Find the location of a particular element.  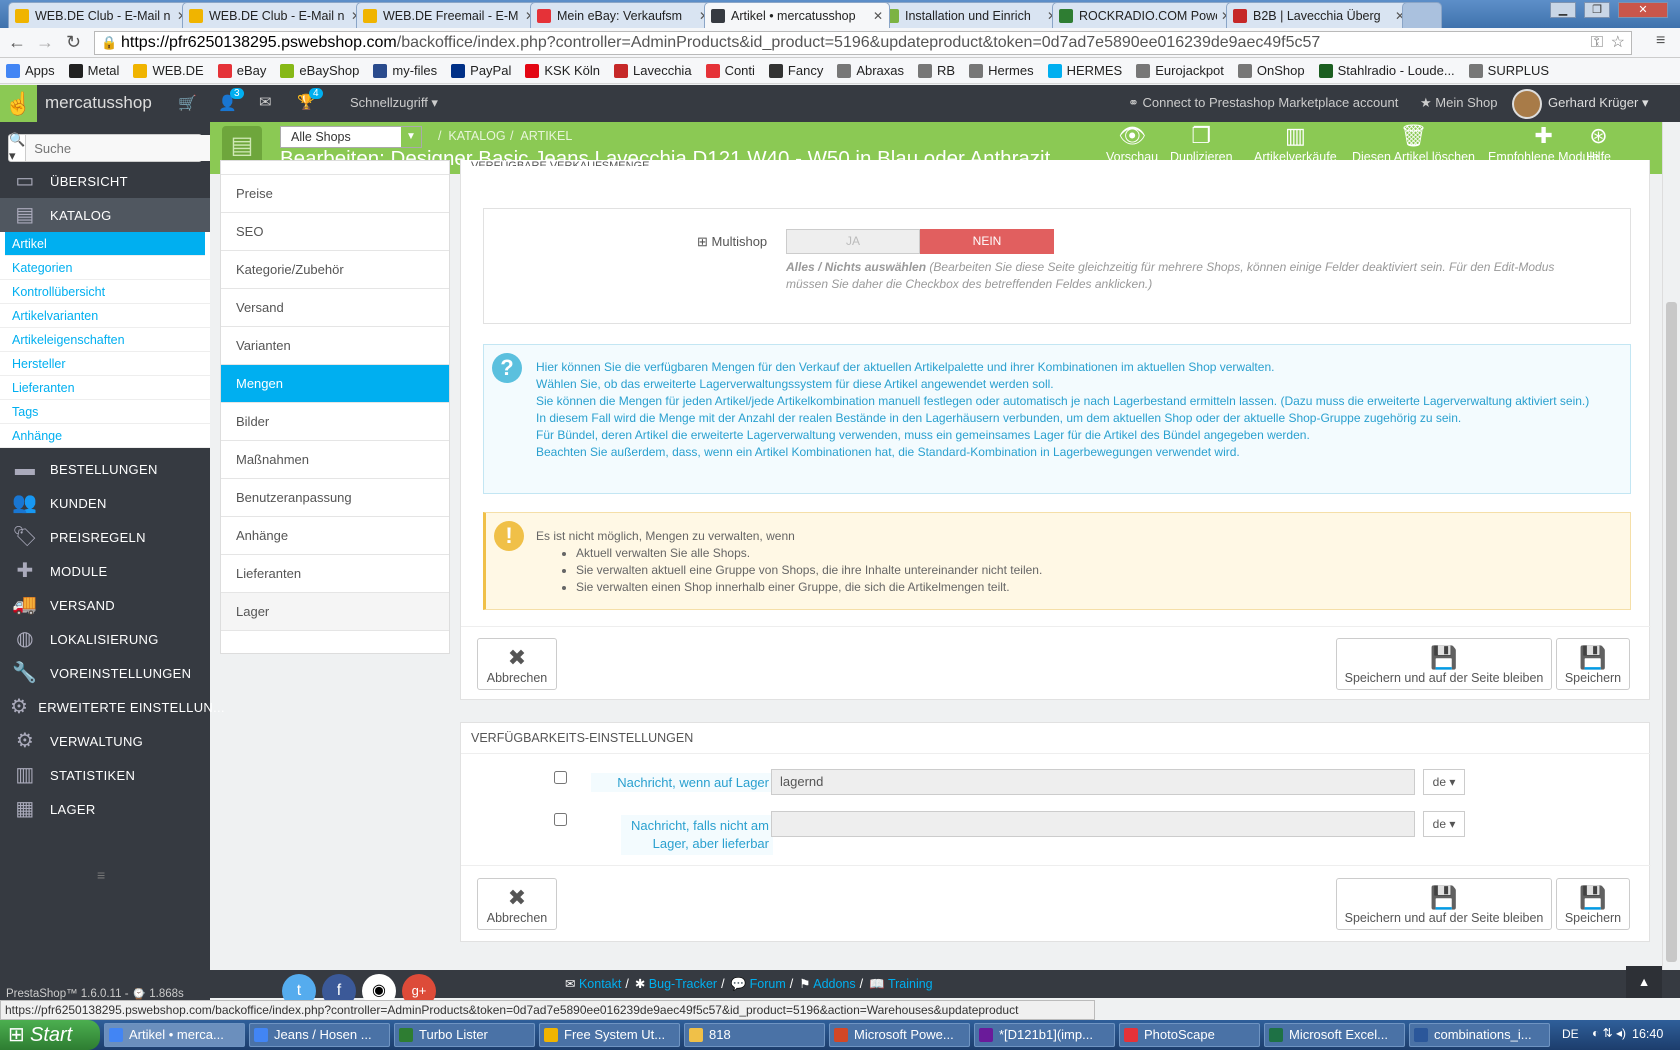

close-window-button: ✕ is located at coordinates (1643, 10).